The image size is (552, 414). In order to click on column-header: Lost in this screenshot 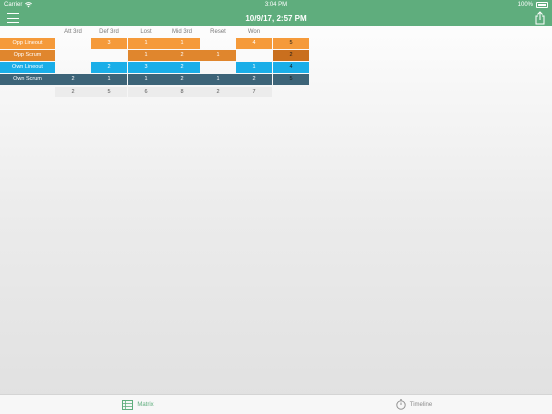, I will do `click(146, 32)`.